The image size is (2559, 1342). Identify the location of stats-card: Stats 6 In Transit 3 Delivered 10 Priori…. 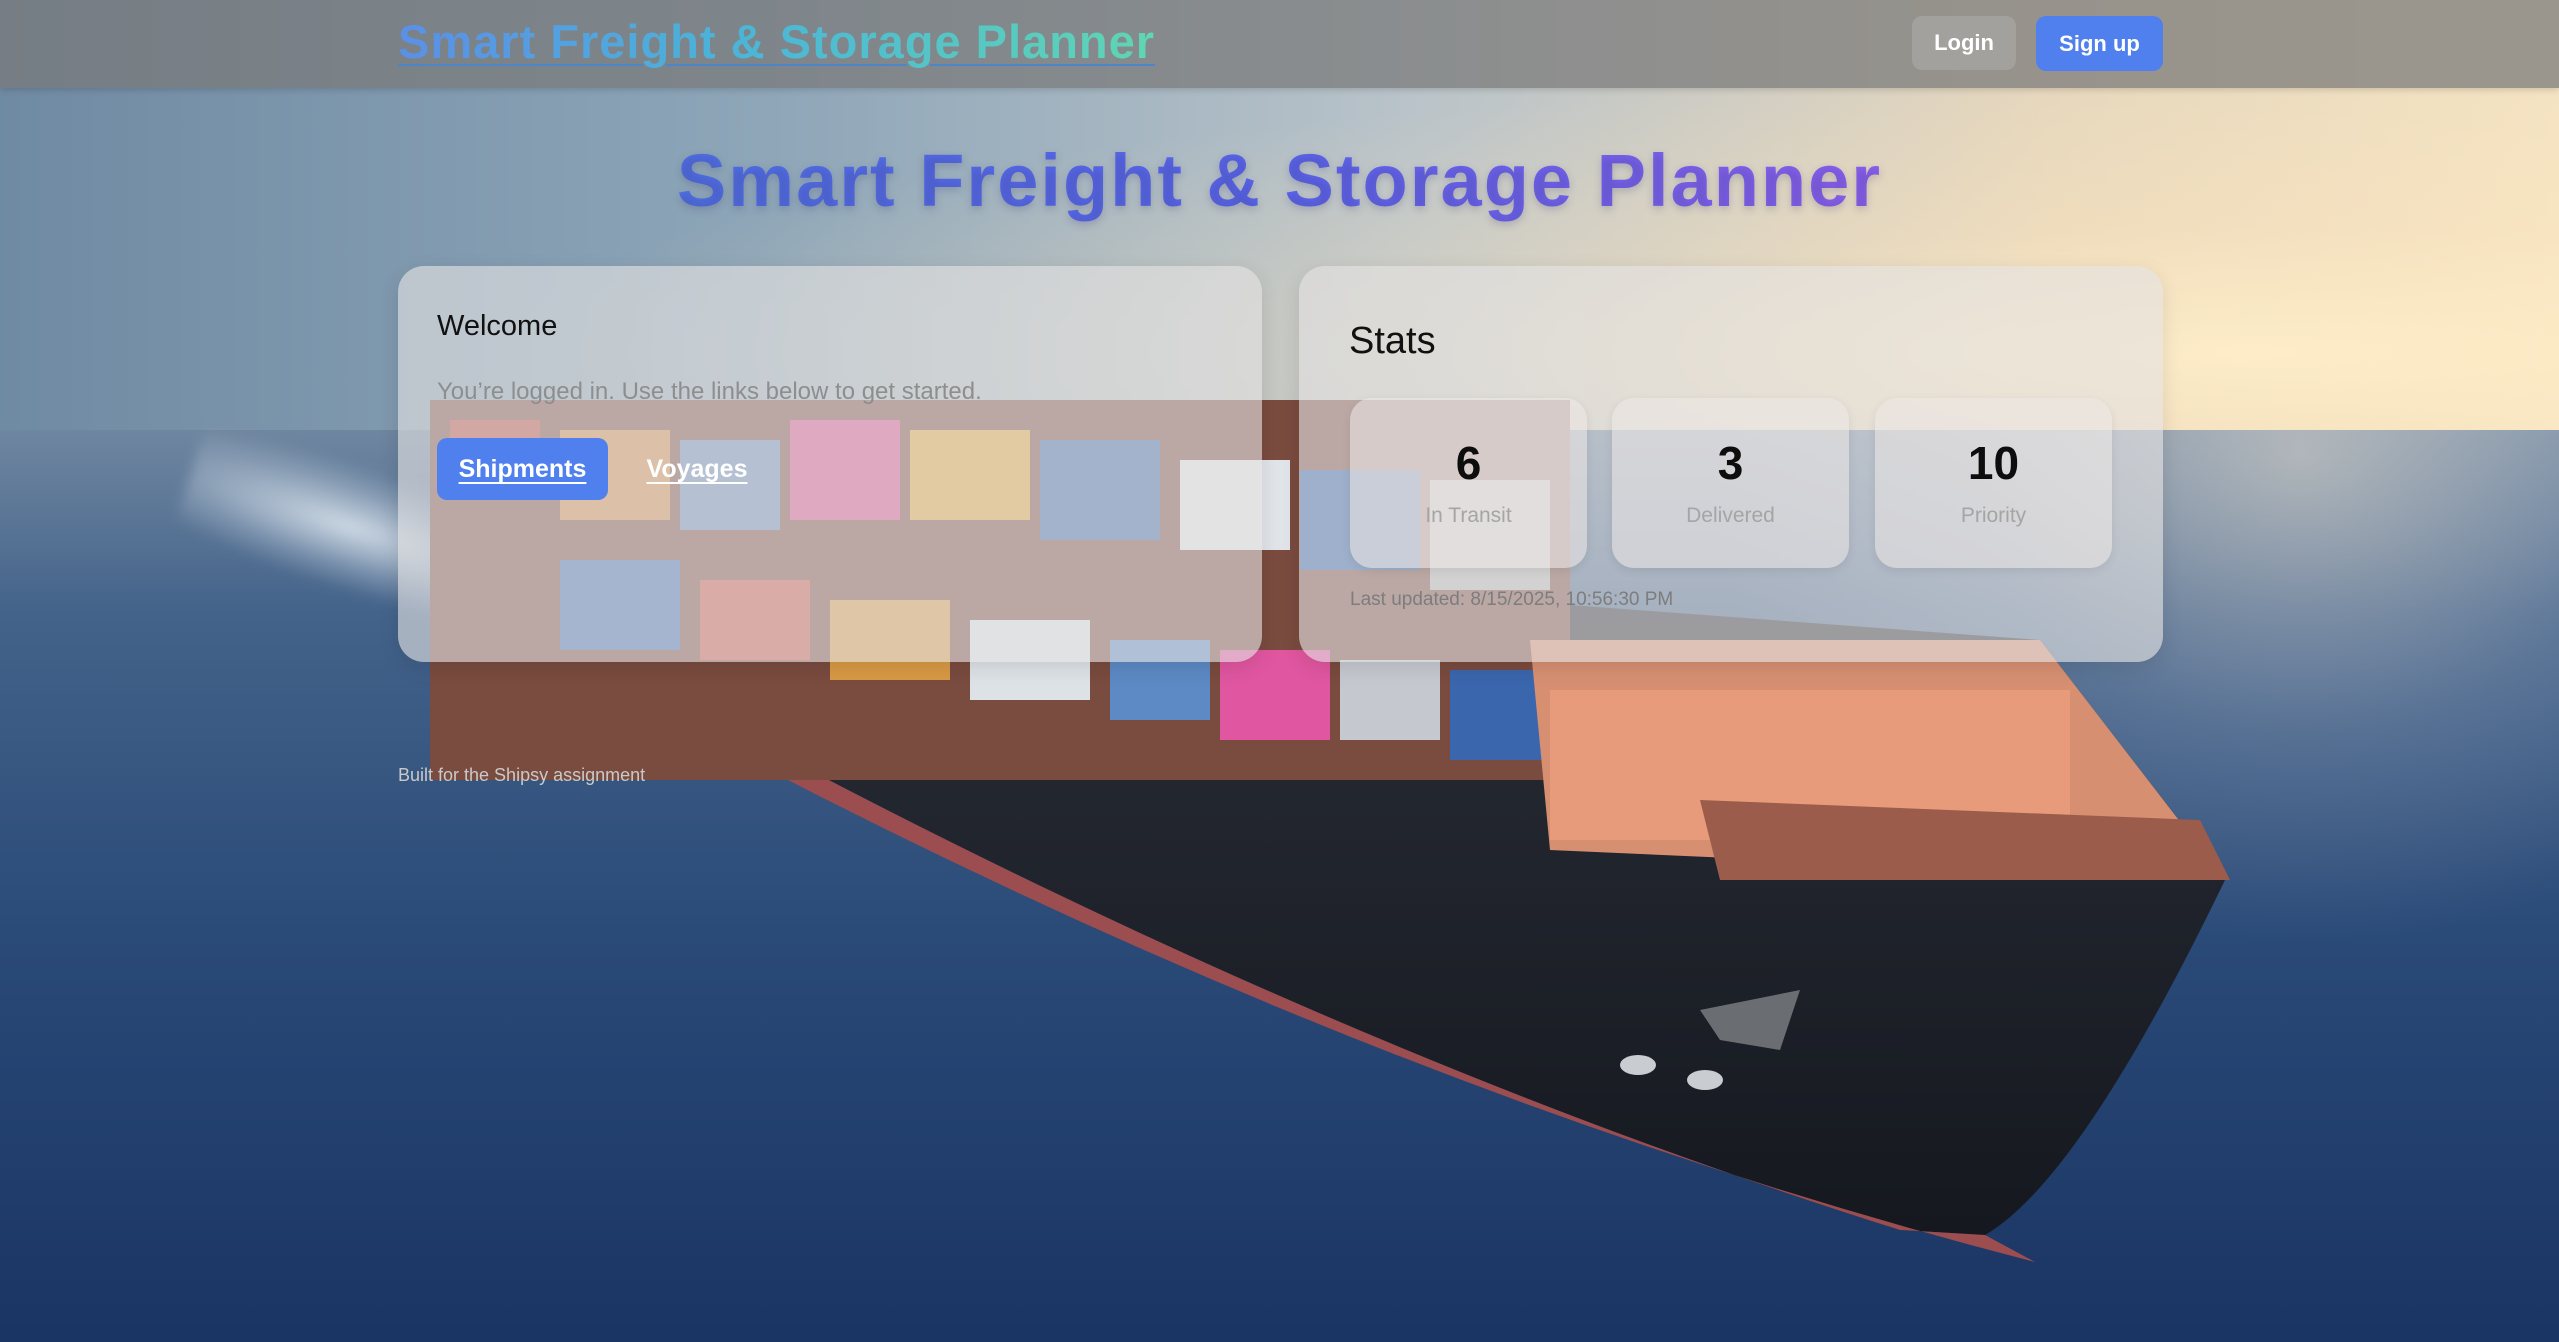
(1731, 464).